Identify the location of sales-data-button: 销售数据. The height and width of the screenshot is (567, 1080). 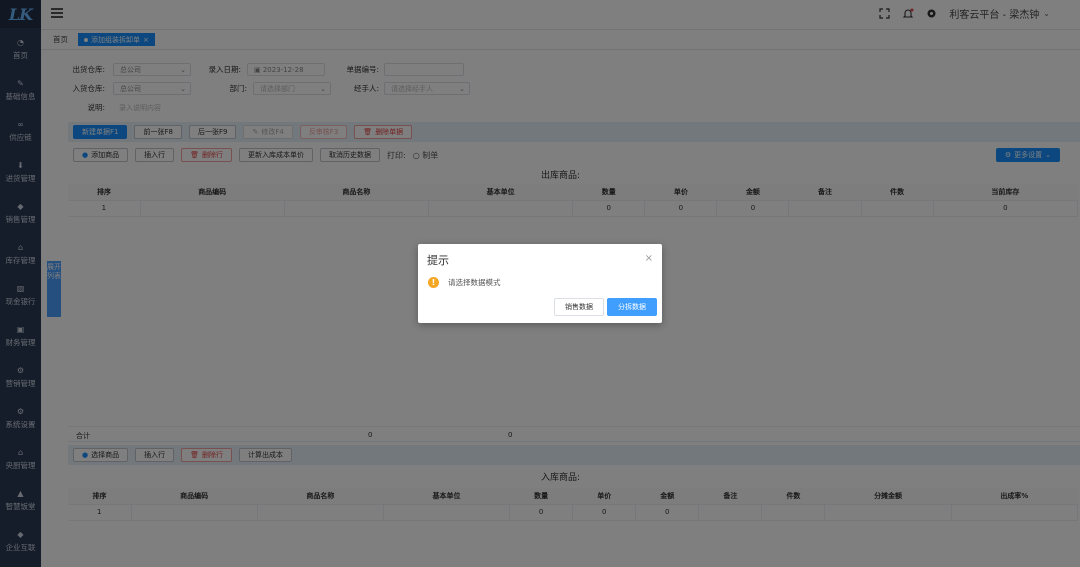
(579, 307).